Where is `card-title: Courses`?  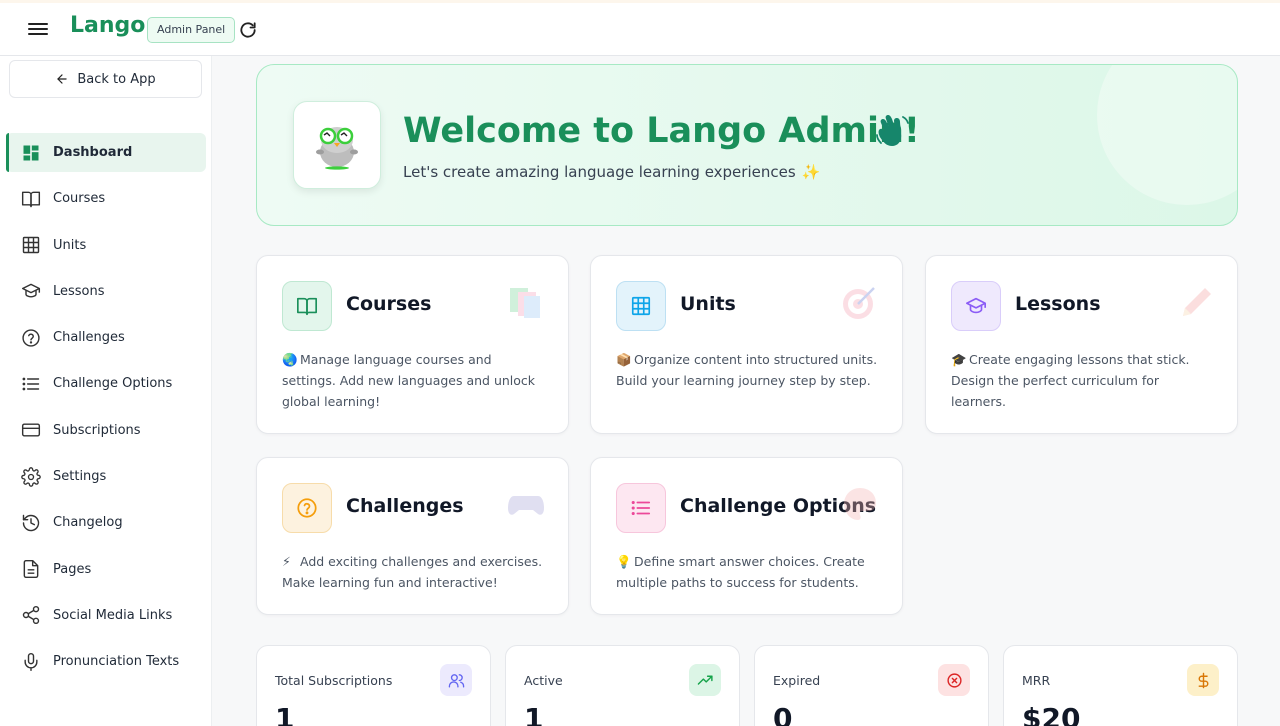
card-title: Courses is located at coordinates (389, 304).